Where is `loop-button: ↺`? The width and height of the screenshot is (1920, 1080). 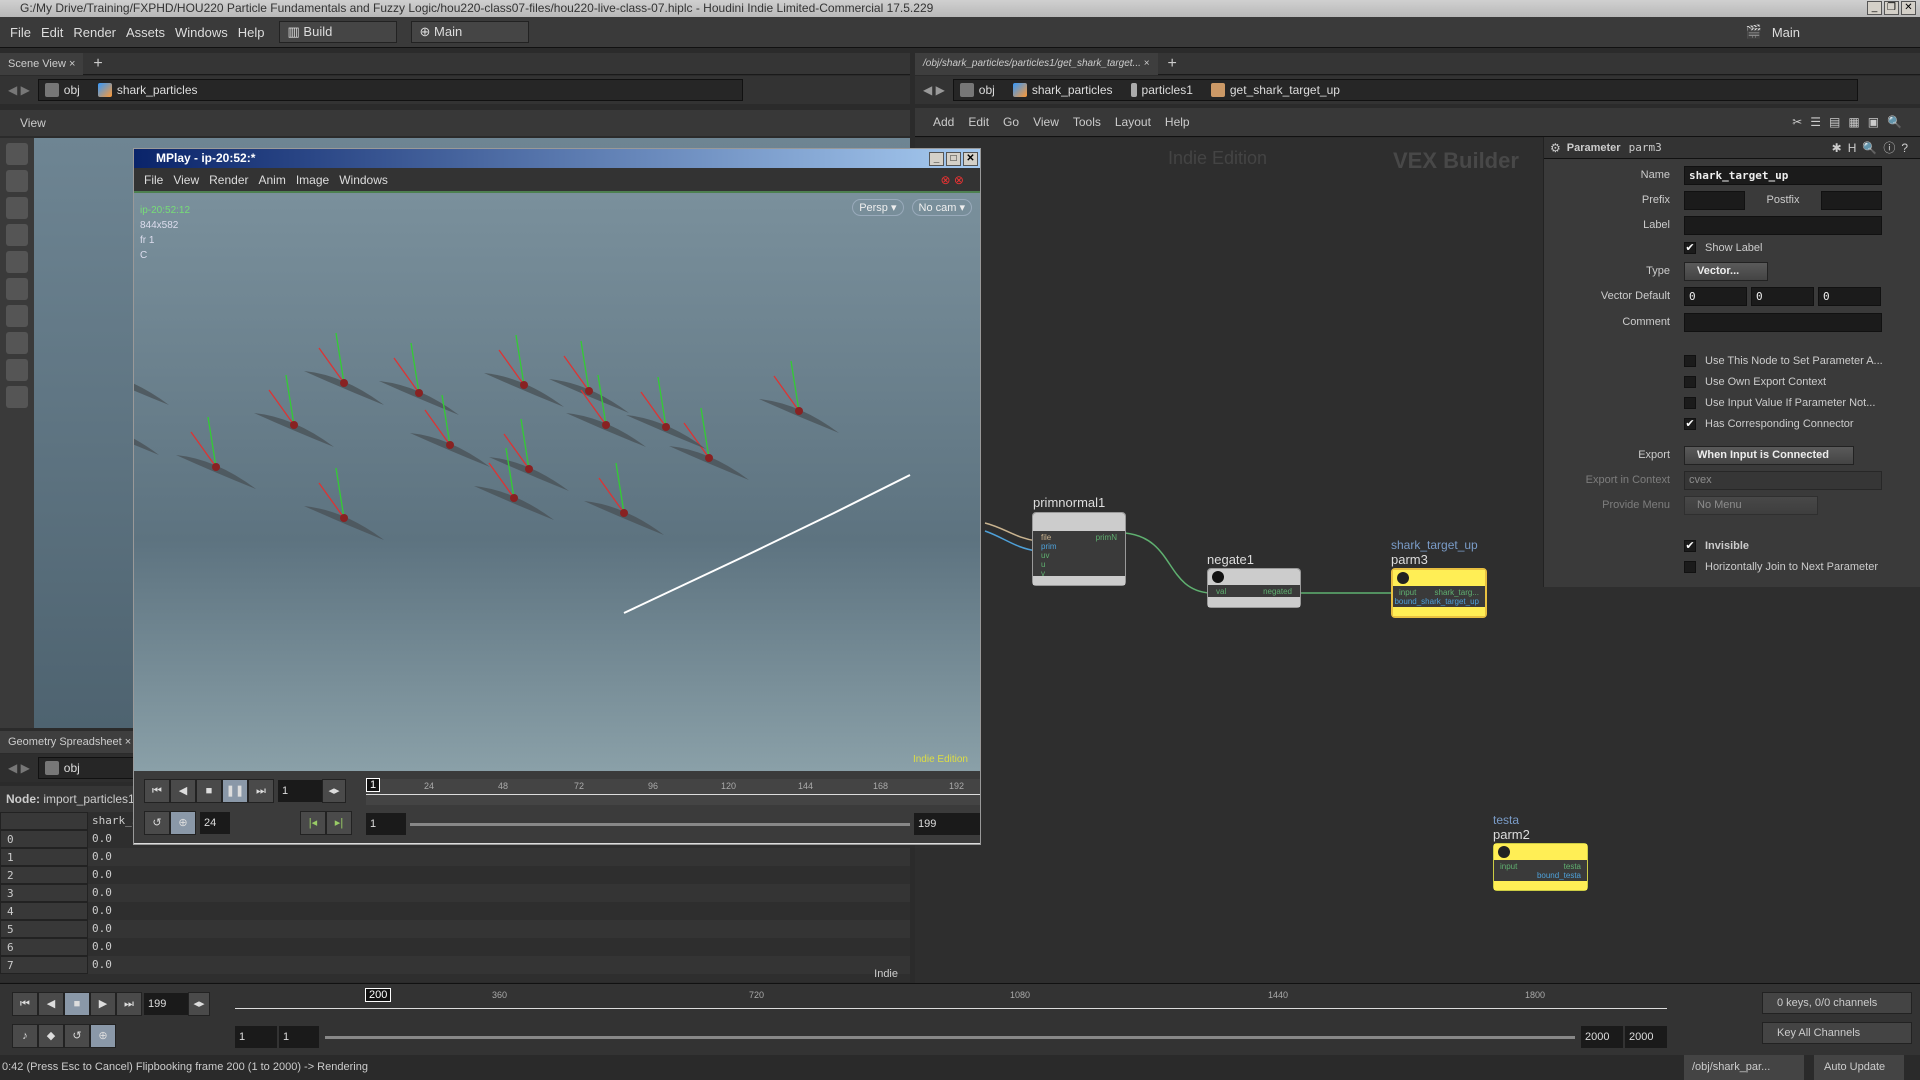
loop-button: ↺ is located at coordinates (157, 823).